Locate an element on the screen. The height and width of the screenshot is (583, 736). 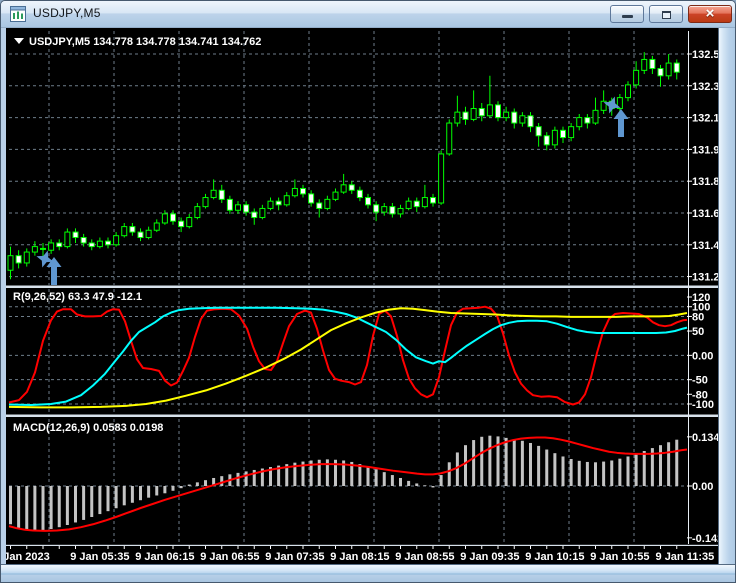
buy-up-arrow-icon is located at coordinates (621, 123).